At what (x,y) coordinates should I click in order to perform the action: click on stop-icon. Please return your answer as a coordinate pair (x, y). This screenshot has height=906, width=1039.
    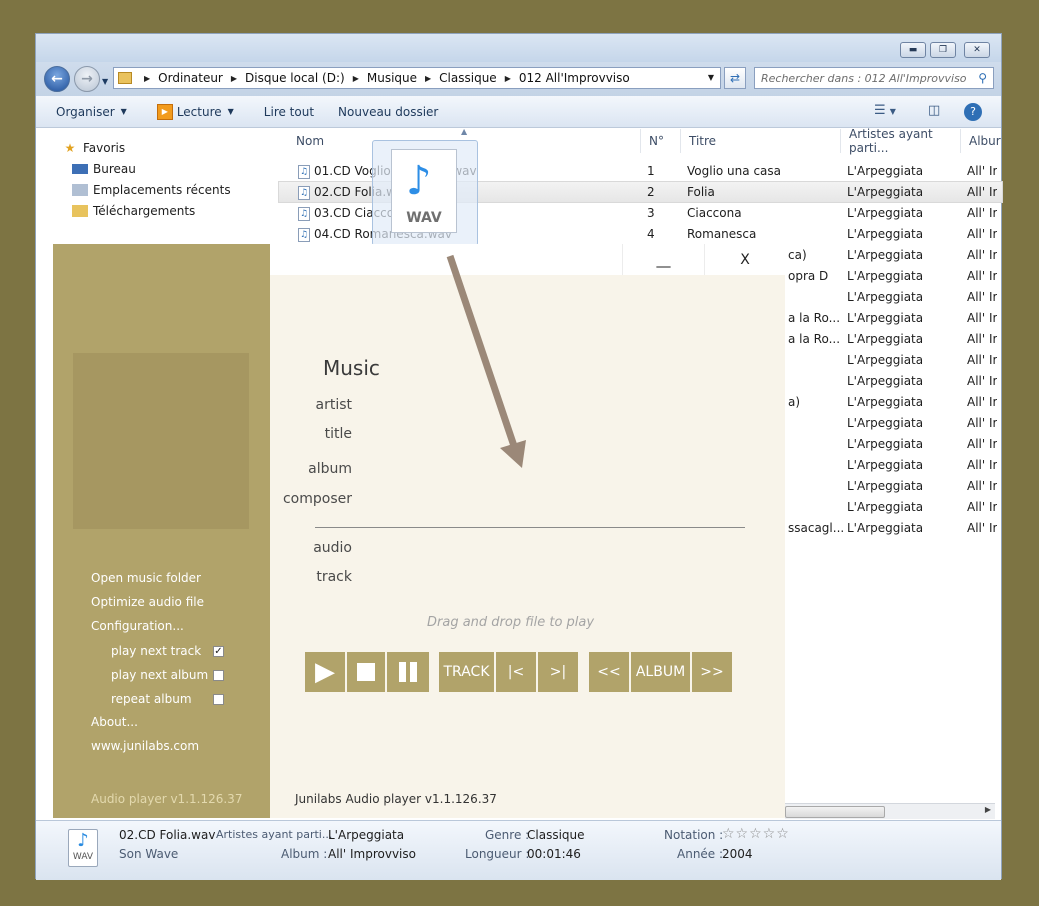
    Looking at the image, I should click on (366, 672).